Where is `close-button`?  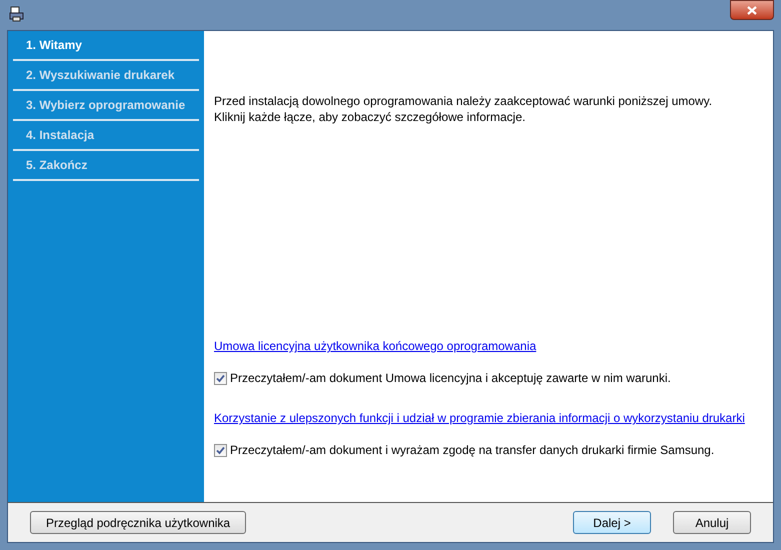
close-button is located at coordinates (752, 10).